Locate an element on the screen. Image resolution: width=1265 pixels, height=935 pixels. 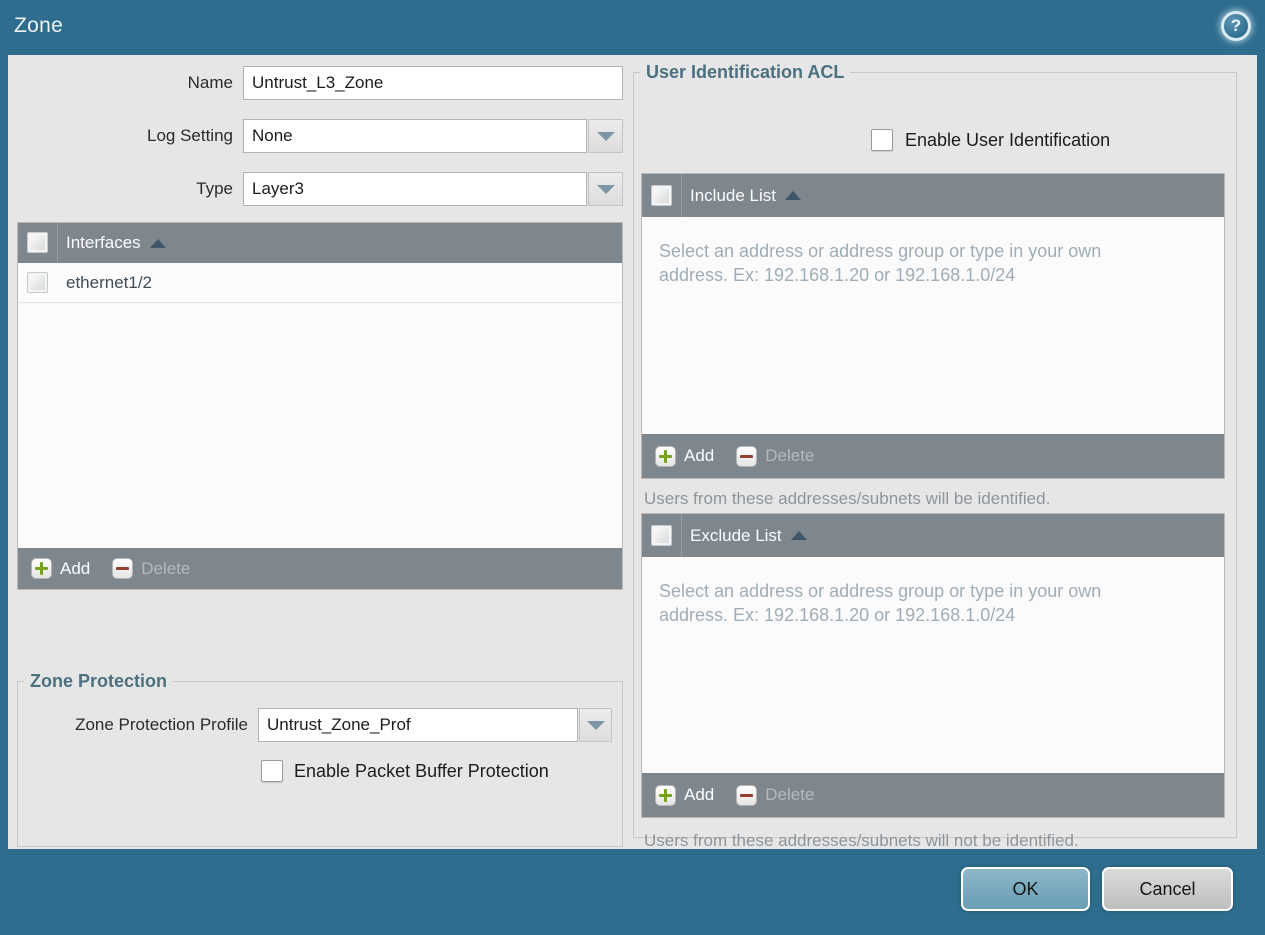
include-select-all-checkbox is located at coordinates (661, 195).